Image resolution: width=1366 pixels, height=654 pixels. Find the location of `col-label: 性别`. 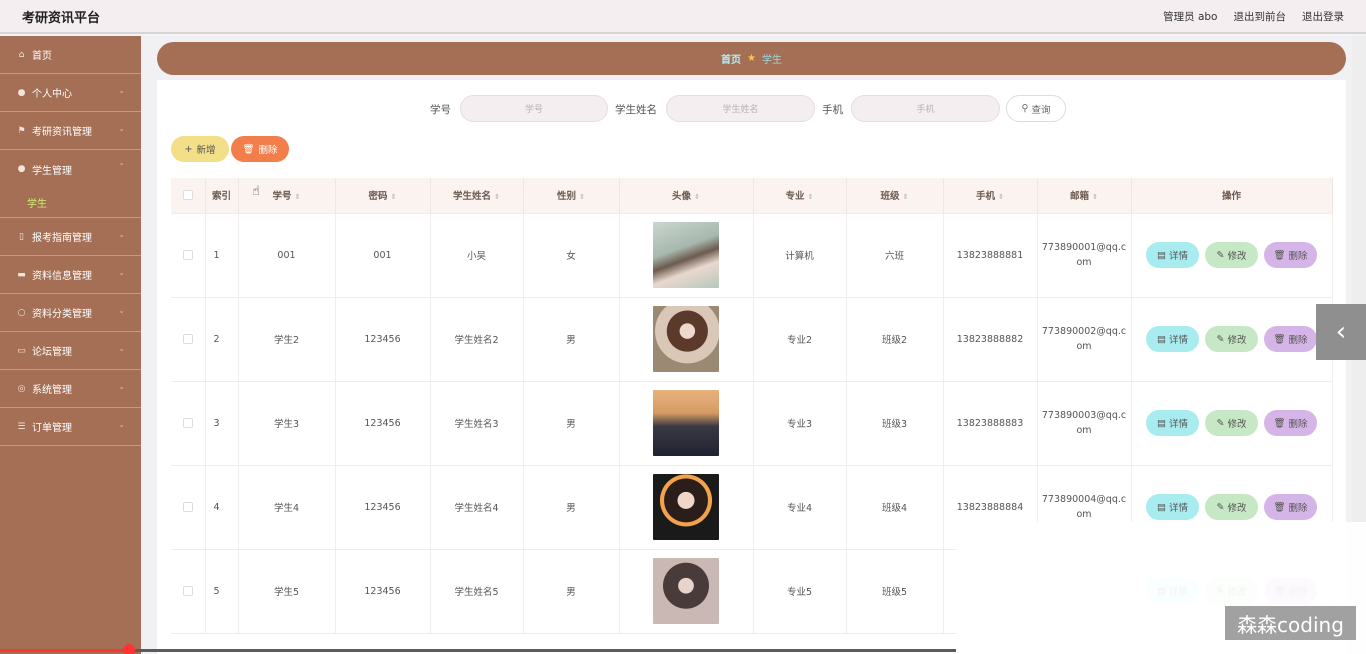

col-label: 性别 is located at coordinates (567, 197).